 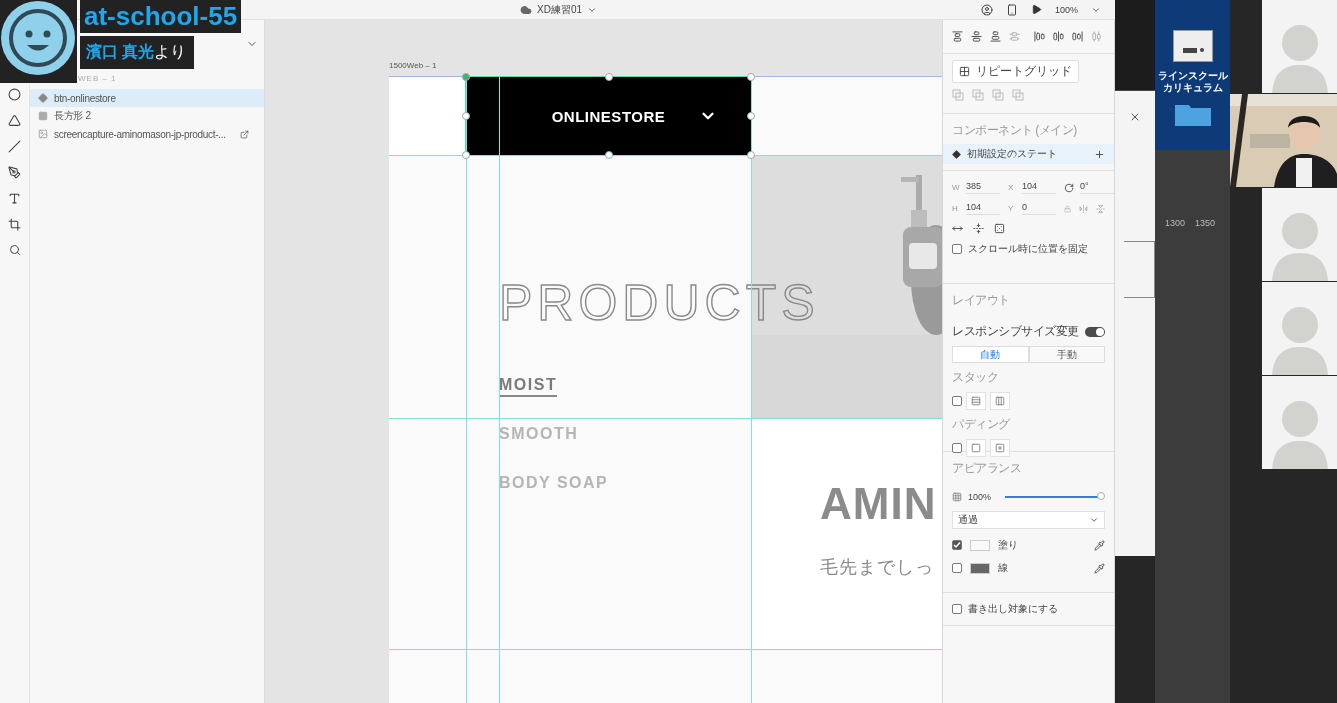 I want to click on section-title: レイアウト, so click(x=981, y=300).